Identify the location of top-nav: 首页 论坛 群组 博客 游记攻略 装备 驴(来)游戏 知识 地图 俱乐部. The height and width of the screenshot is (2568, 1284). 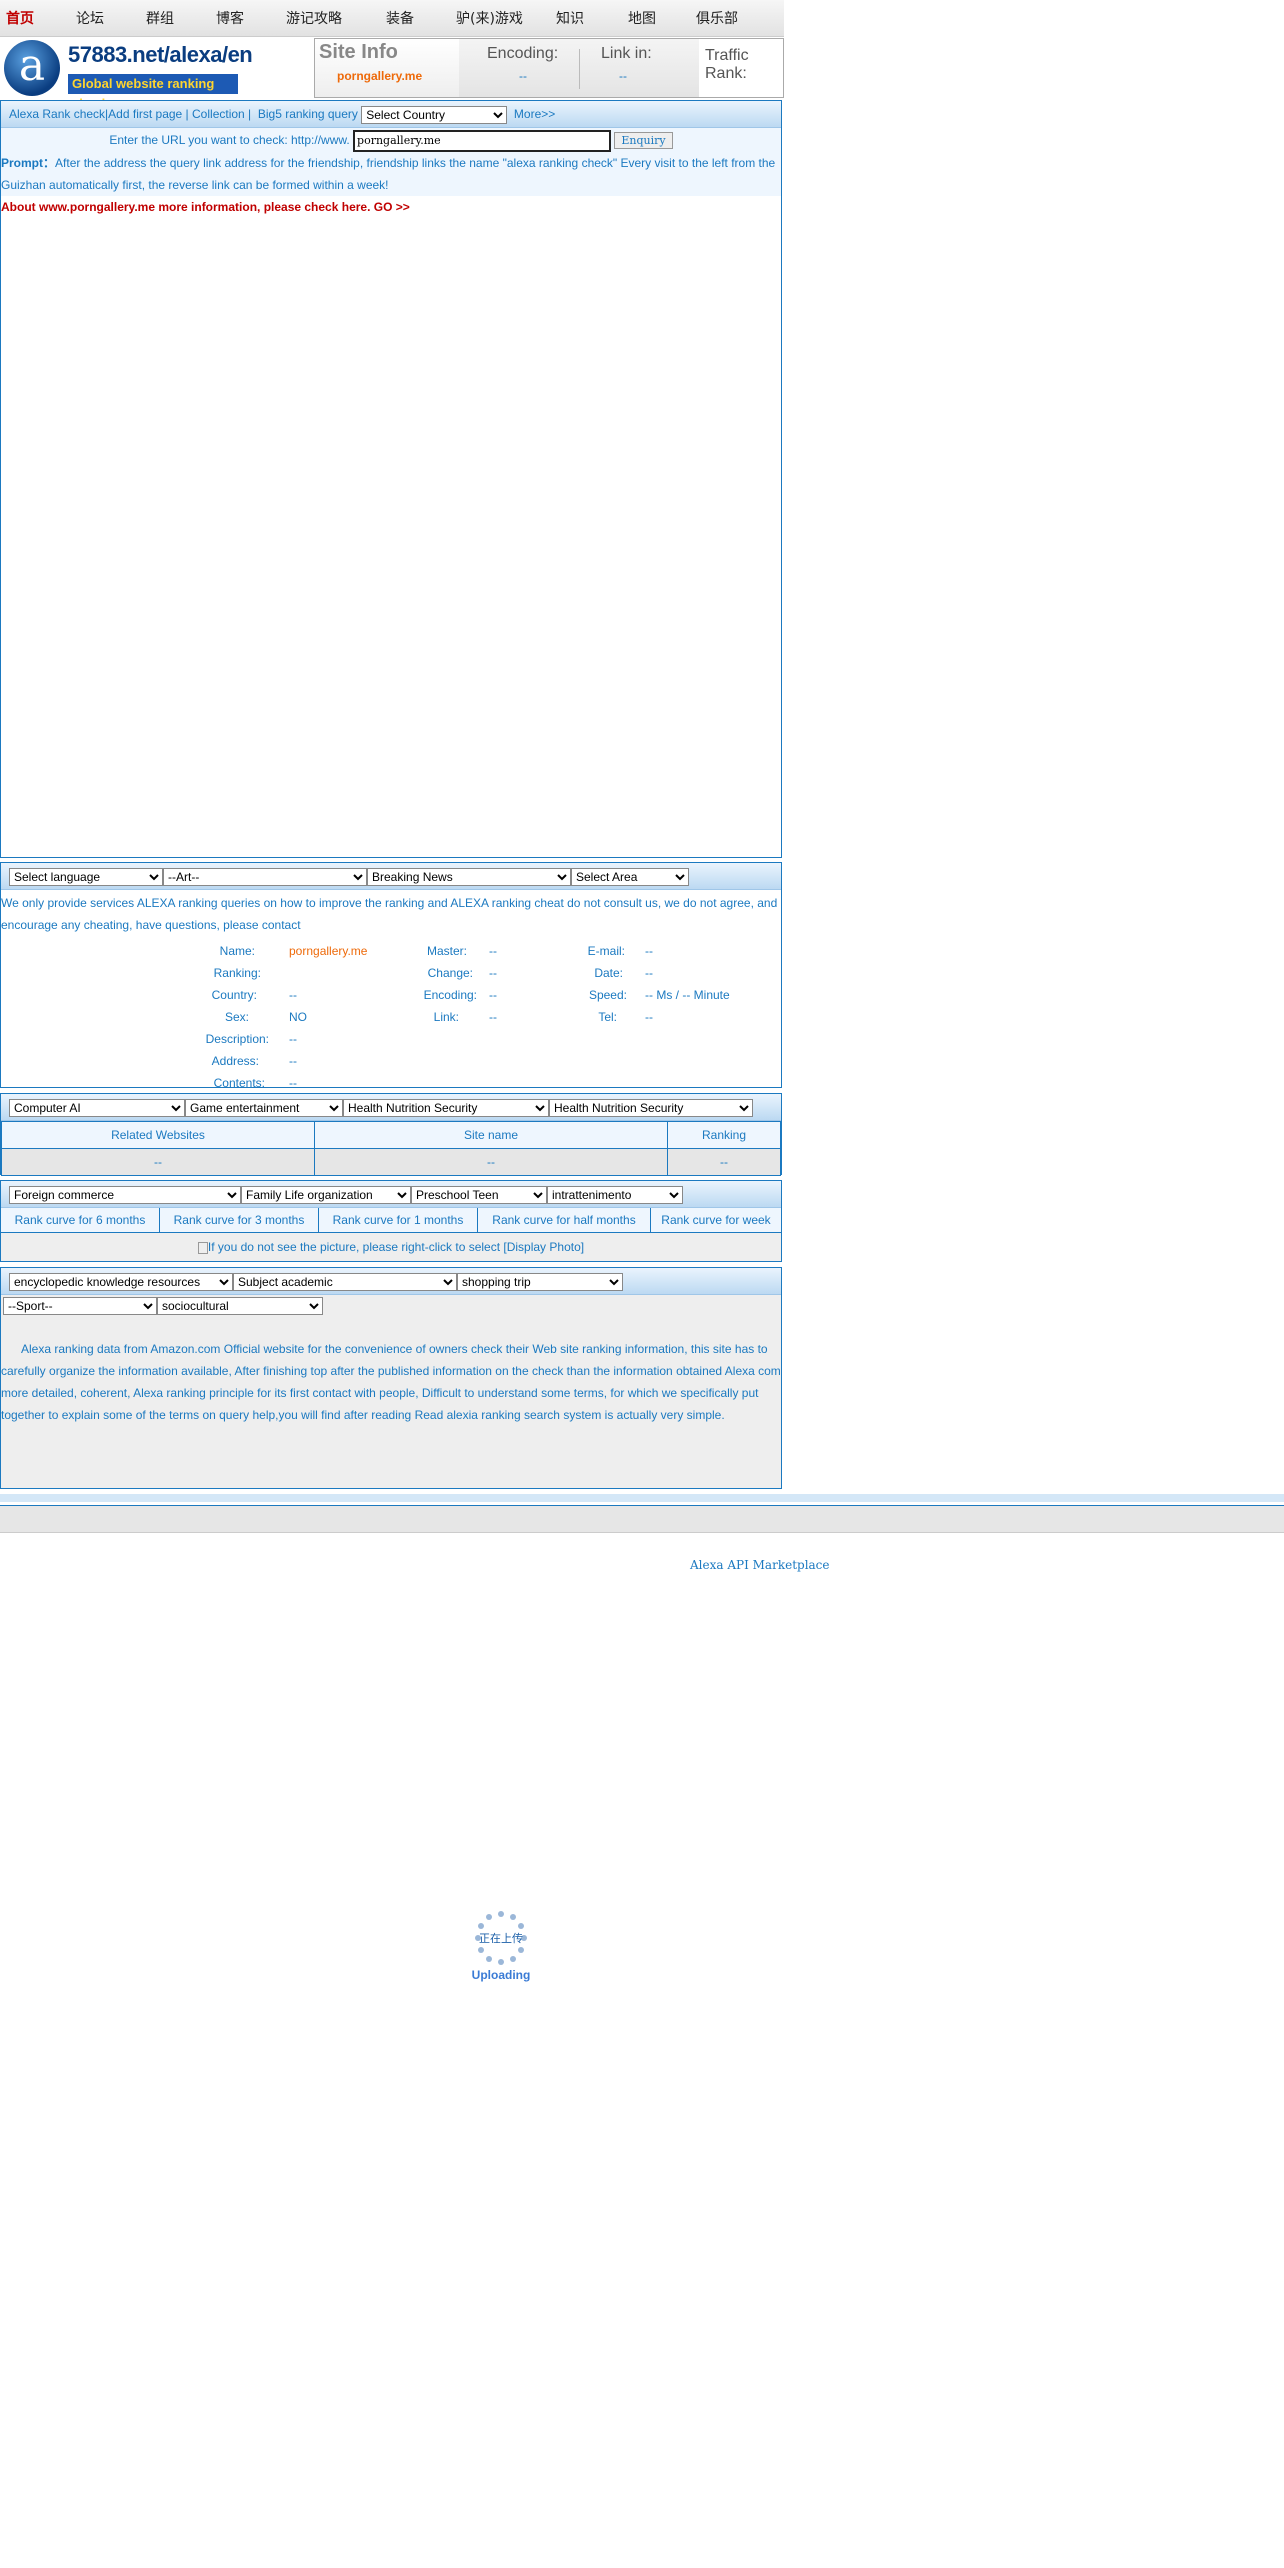
(392, 18).